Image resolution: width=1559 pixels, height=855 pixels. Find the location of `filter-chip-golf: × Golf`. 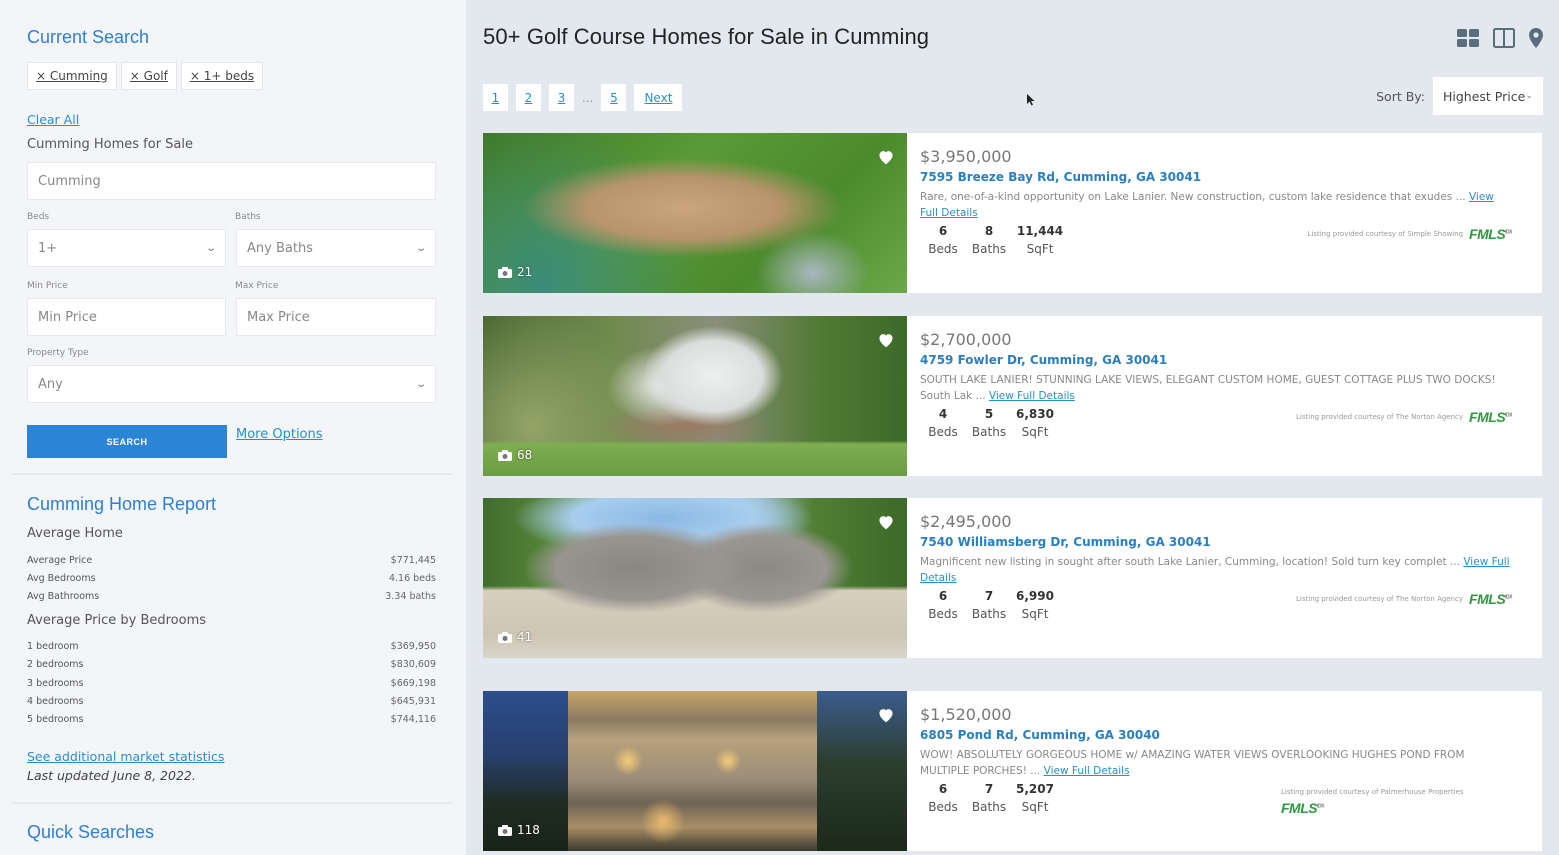

filter-chip-golf: × Golf is located at coordinates (148, 76).